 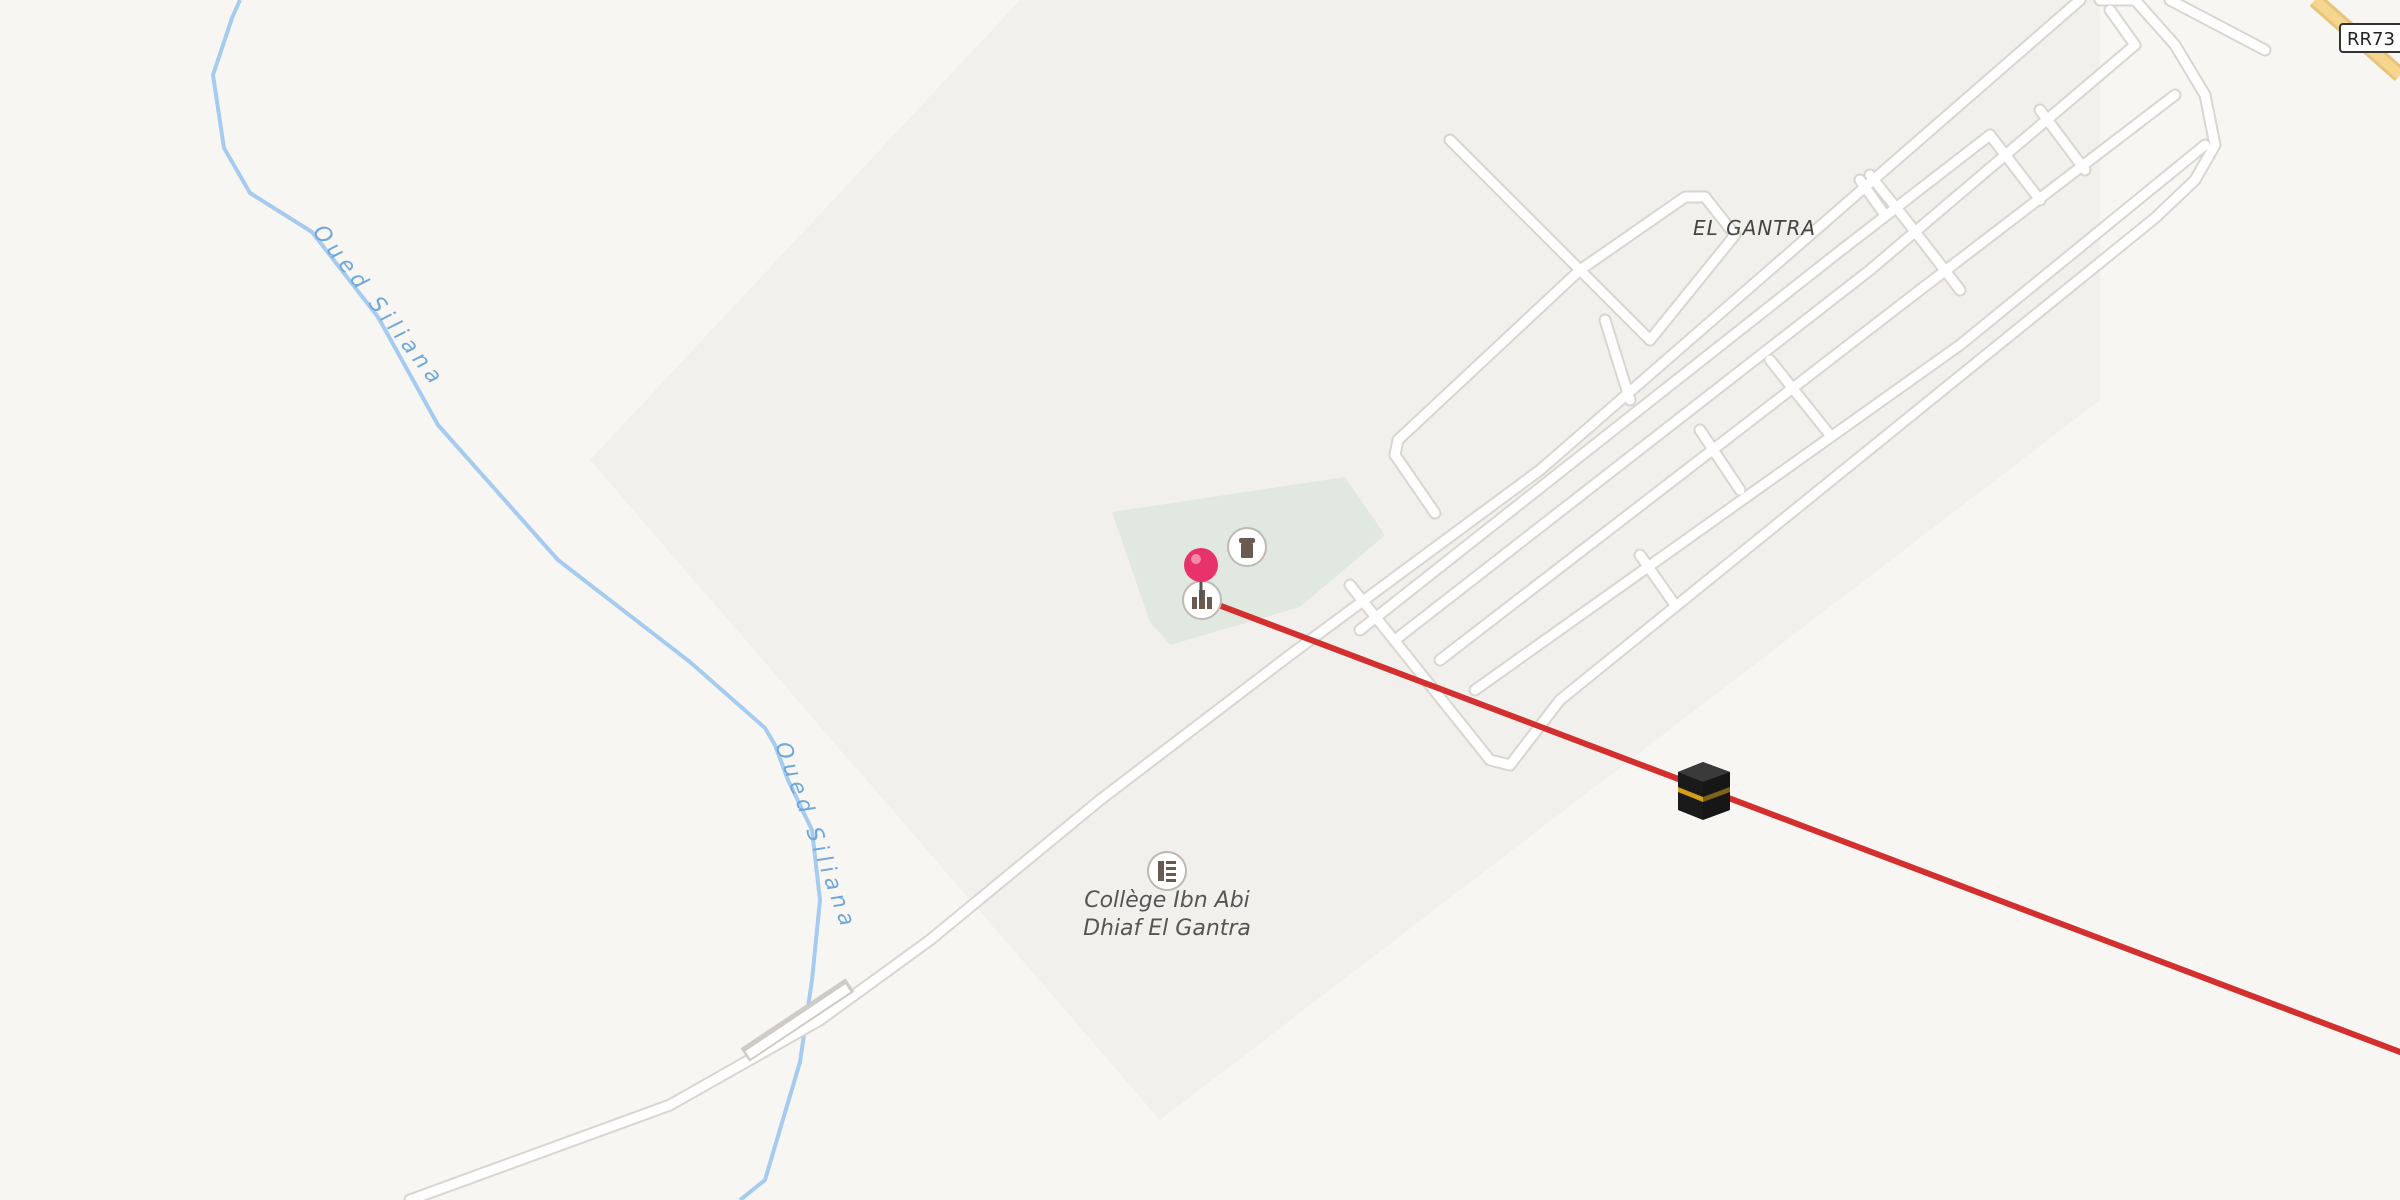 What do you see at coordinates (815, 837) in the screenshot?
I see `water-label-oued-siliana-2: Oued Siliana` at bounding box center [815, 837].